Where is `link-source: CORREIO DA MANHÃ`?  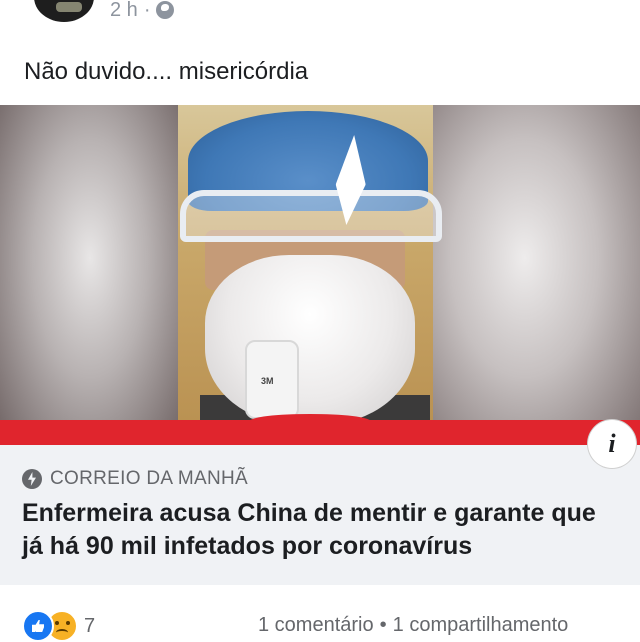
link-source: CORREIO DA MANHÃ is located at coordinates (149, 478).